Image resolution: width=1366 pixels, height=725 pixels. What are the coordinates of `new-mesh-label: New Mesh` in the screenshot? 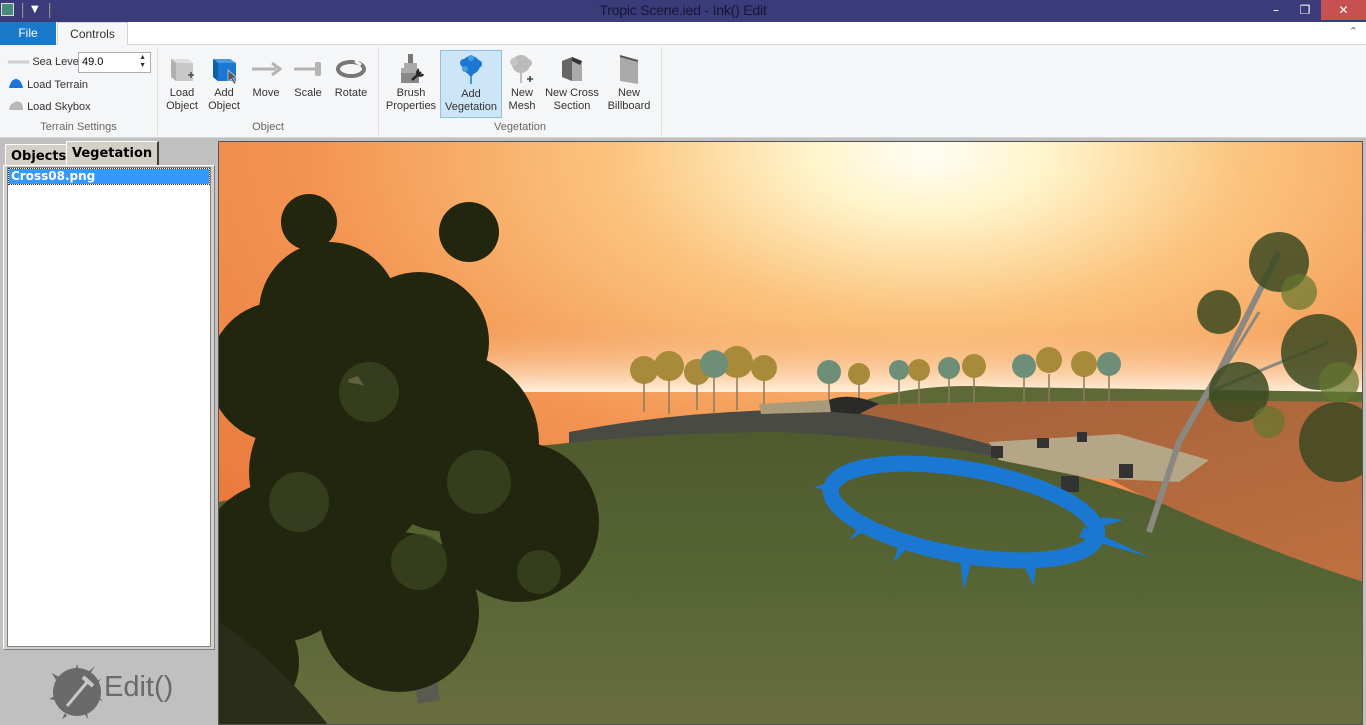 It's located at (522, 99).